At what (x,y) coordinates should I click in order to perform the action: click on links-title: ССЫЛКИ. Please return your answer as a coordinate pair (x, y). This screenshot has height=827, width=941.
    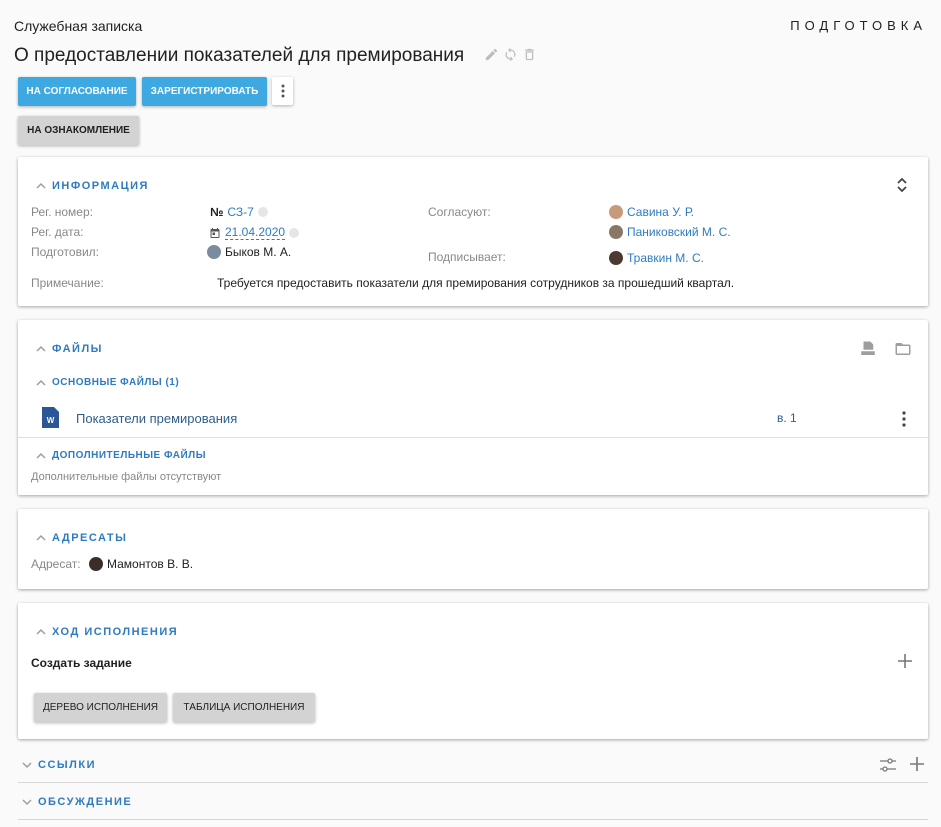
    Looking at the image, I should click on (67, 765).